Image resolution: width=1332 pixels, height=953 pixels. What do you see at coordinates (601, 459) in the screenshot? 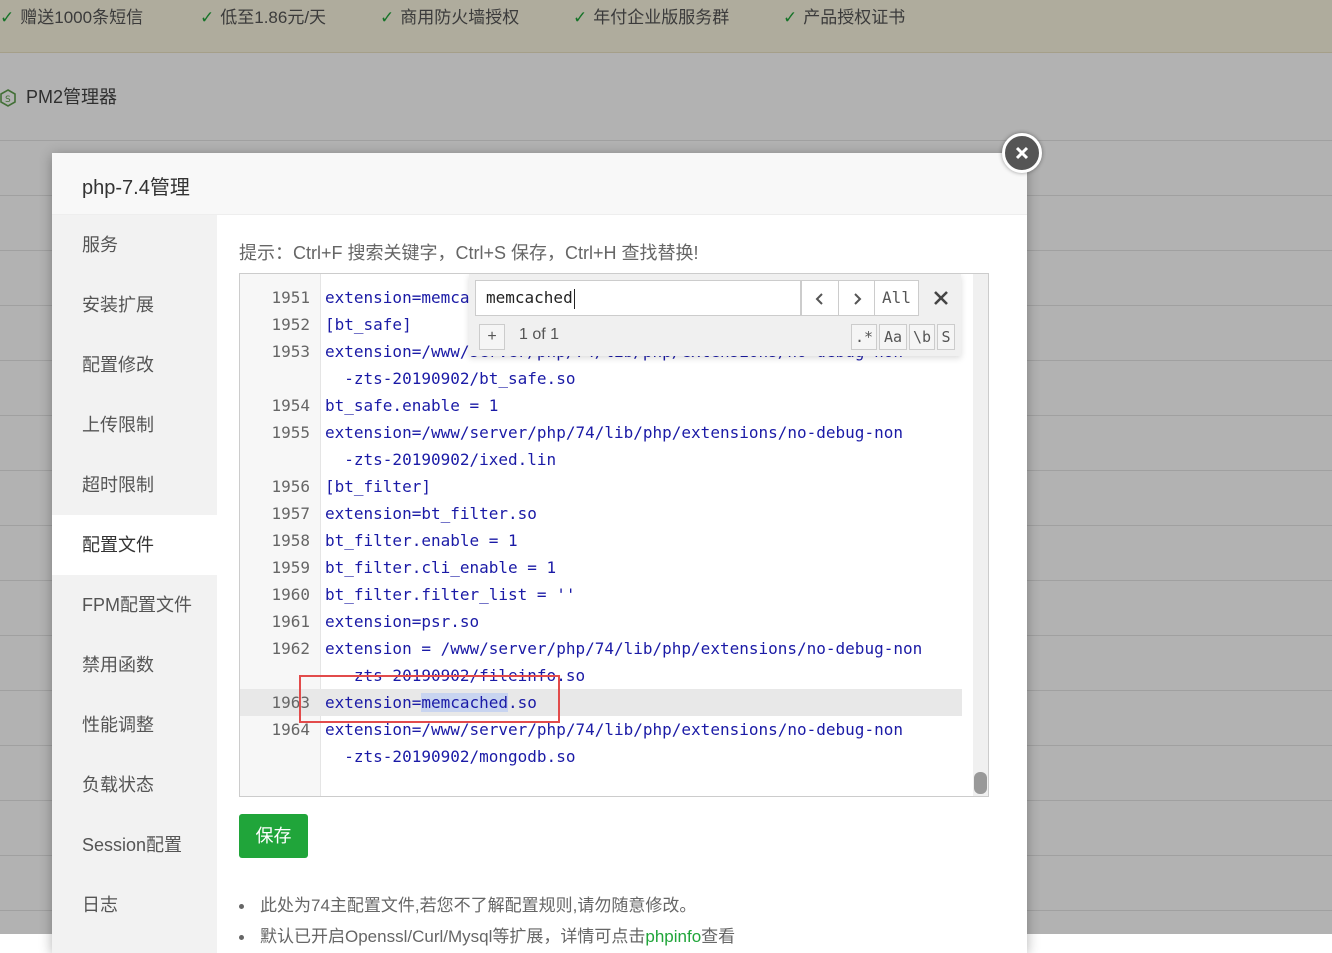
I see `code-line: -zts-20190902/ixed.lin` at bounding box center [601, 459].